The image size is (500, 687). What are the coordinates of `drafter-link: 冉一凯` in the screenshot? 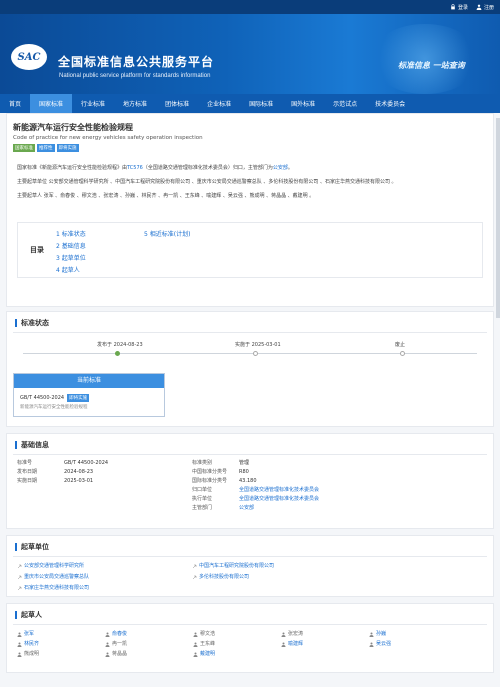 It's located at (149, 644).